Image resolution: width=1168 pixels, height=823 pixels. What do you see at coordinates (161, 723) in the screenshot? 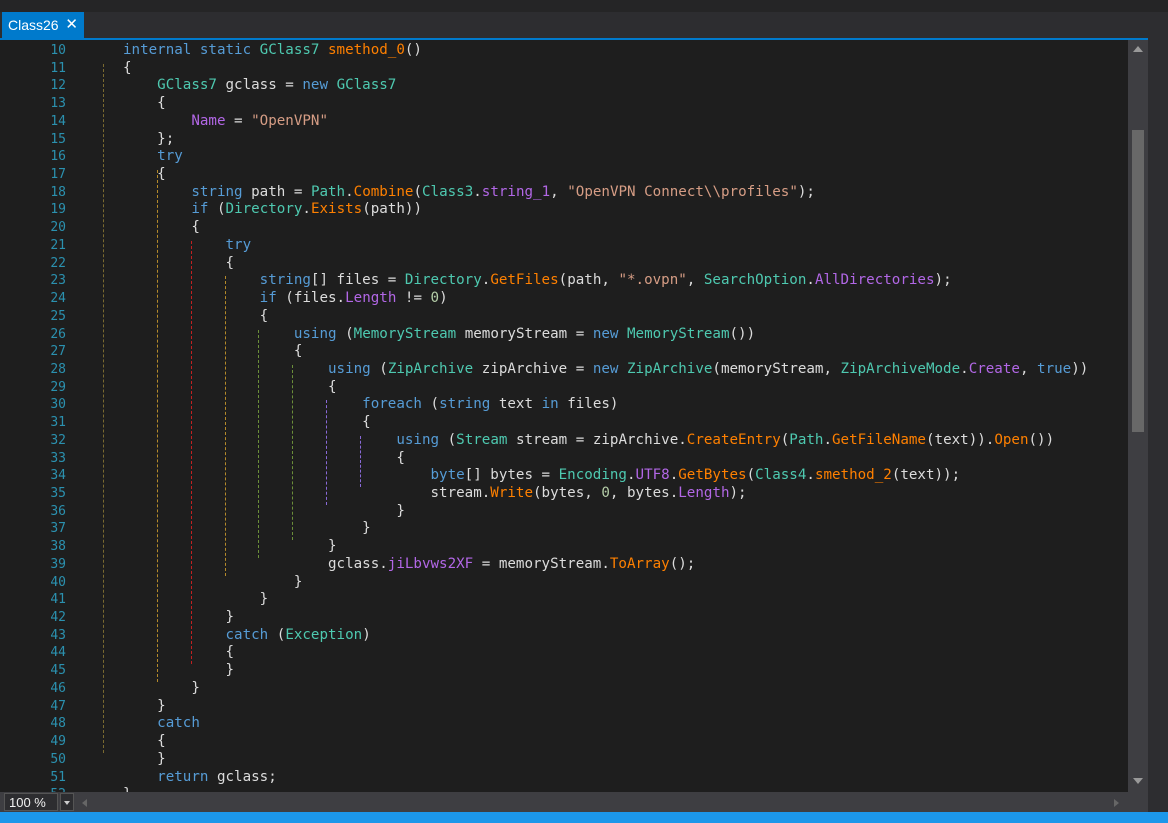
I see `code-line: catch` at bounding box center [161, 723].